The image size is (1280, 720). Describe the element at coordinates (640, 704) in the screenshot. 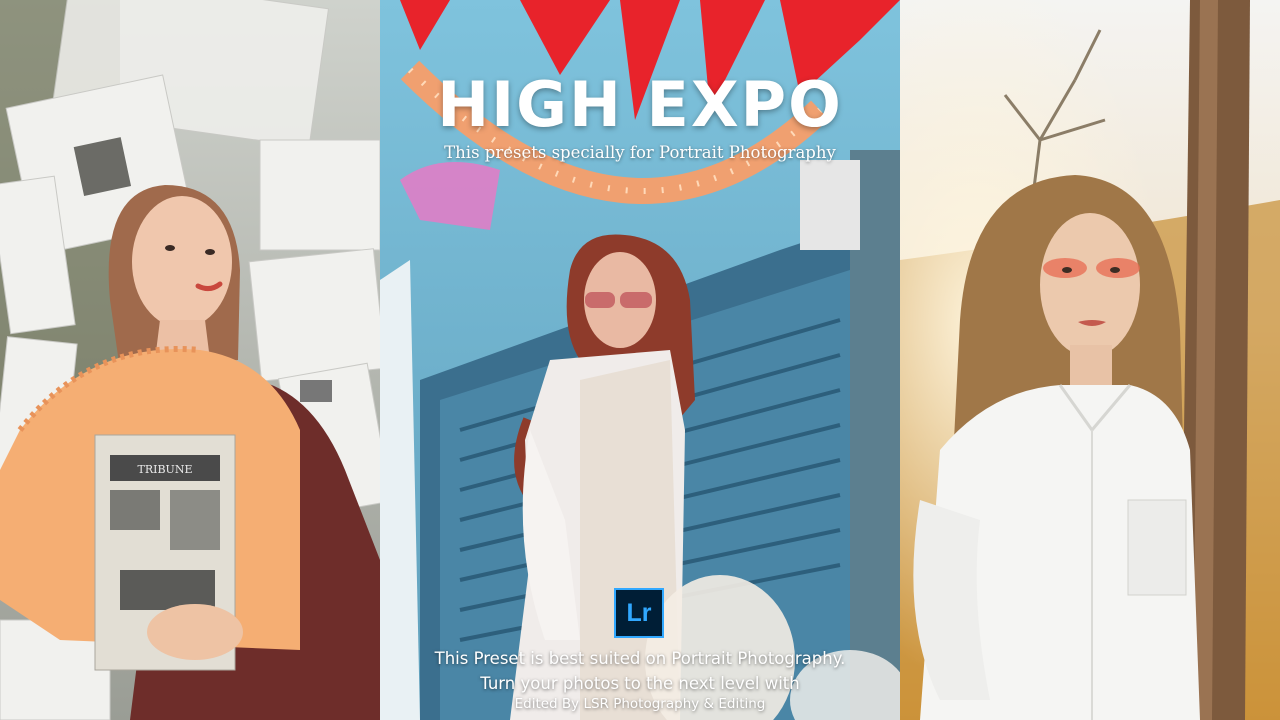

I see `caption-credit: Edited By LSR Photography & Editing` at that location.